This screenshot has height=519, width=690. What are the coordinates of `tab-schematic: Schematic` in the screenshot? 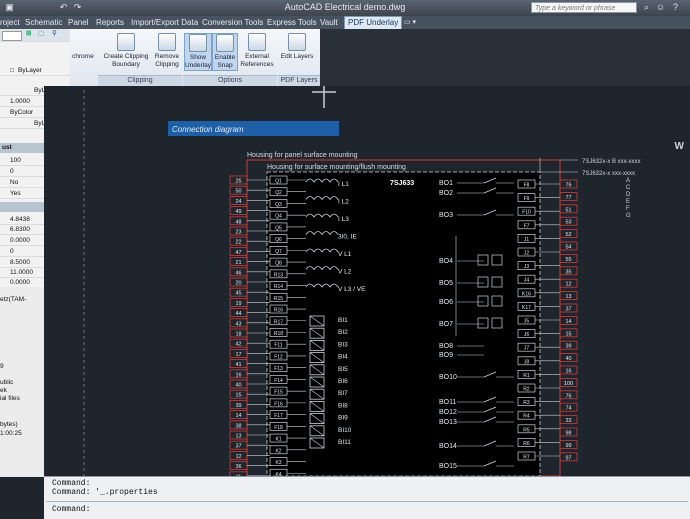 It's located at (43, 23).